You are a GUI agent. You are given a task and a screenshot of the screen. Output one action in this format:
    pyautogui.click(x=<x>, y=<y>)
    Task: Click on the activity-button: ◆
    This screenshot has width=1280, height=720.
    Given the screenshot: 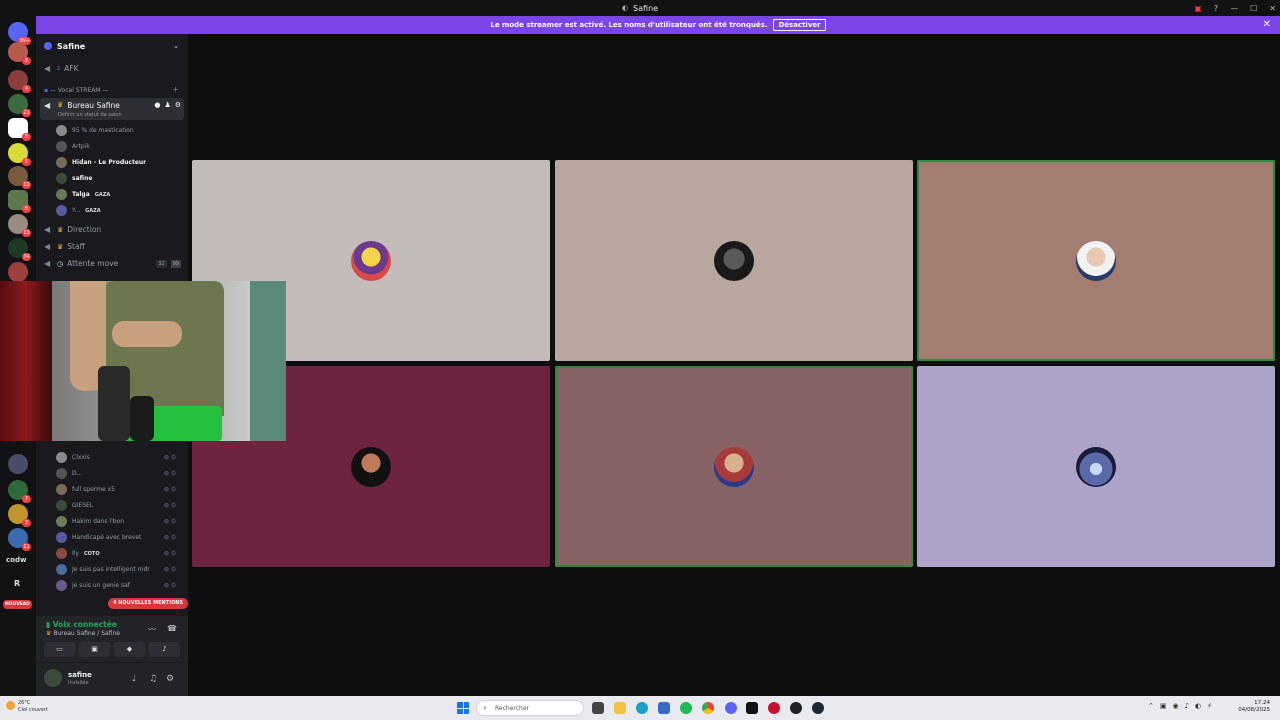 What is the action you would take?
    pyautogui.click(x=129, y=649)
    